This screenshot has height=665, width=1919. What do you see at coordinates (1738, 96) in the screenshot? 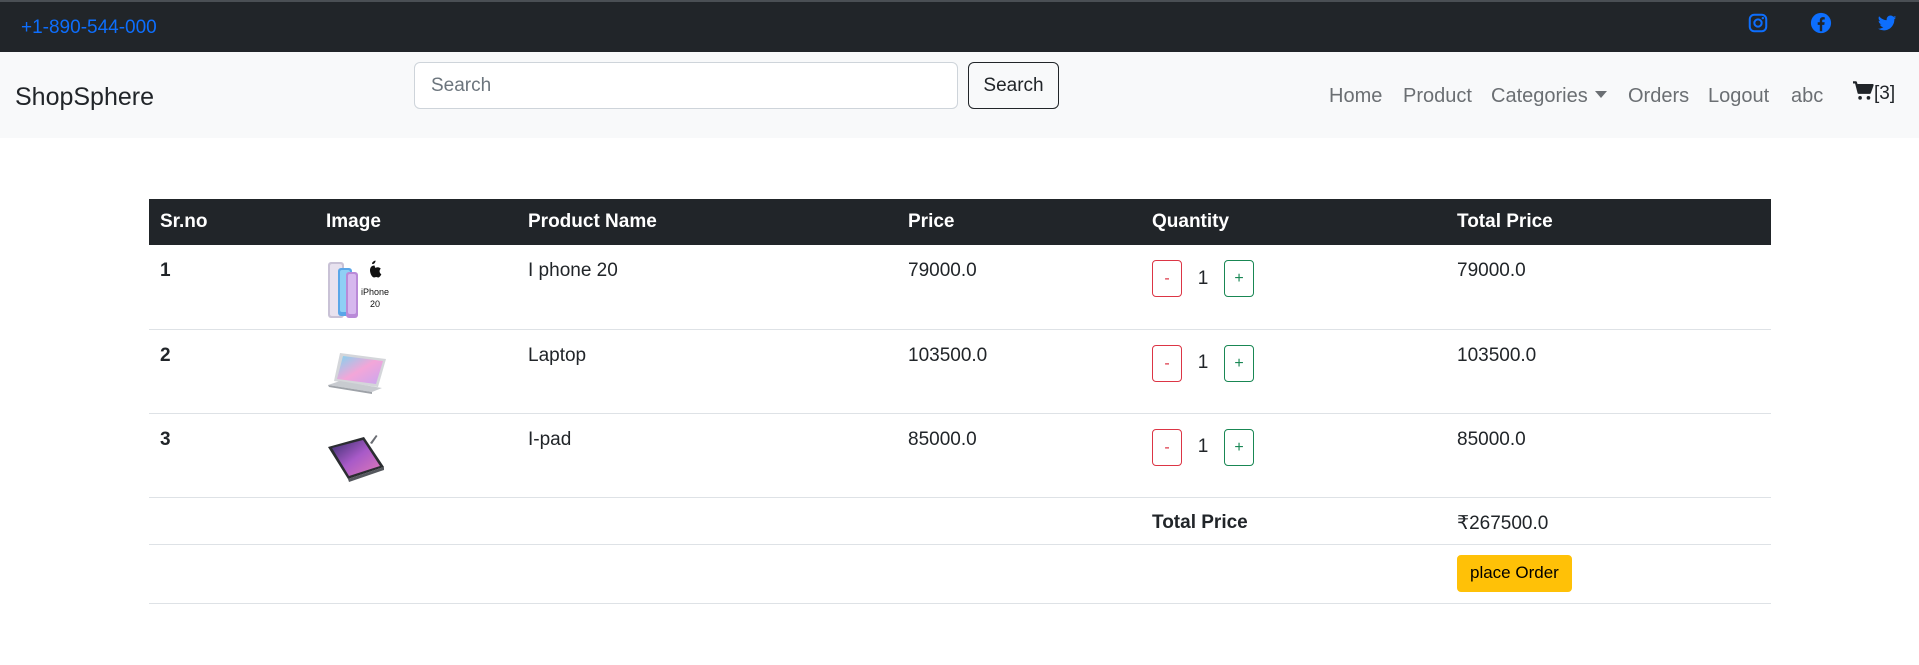
I see `nav-logout: Logout` at bounding box center [1738, 96].